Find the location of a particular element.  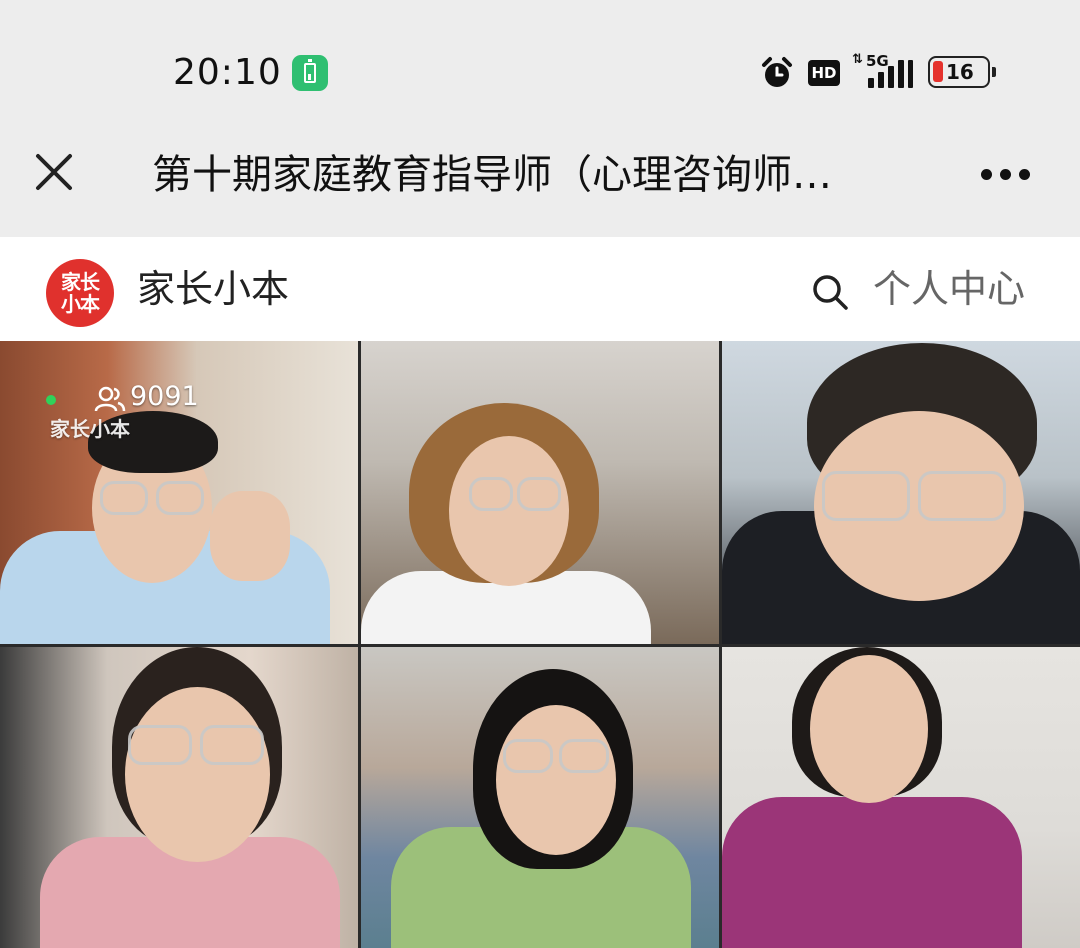

live-indicator-dot is located at coordinates (51, 400).